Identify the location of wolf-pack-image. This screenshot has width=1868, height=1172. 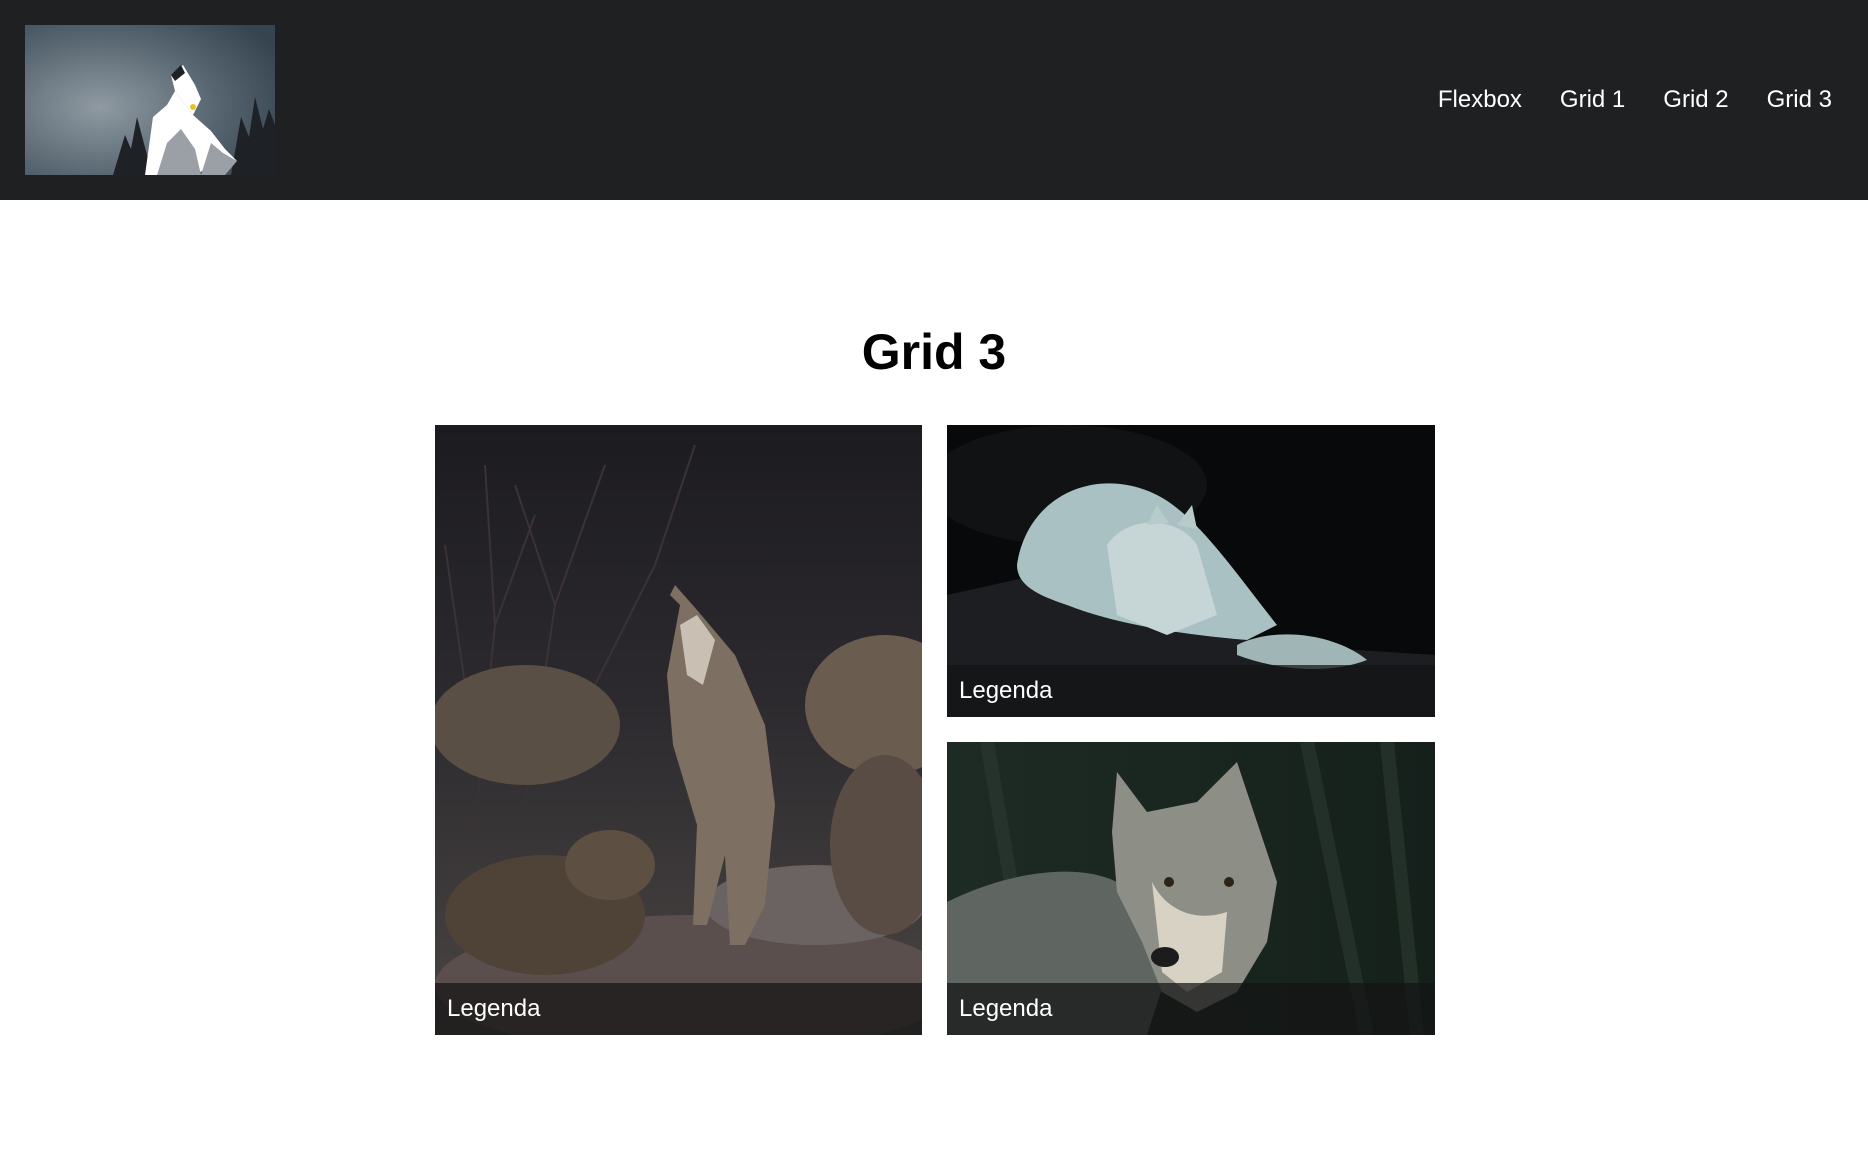
(678, 730).